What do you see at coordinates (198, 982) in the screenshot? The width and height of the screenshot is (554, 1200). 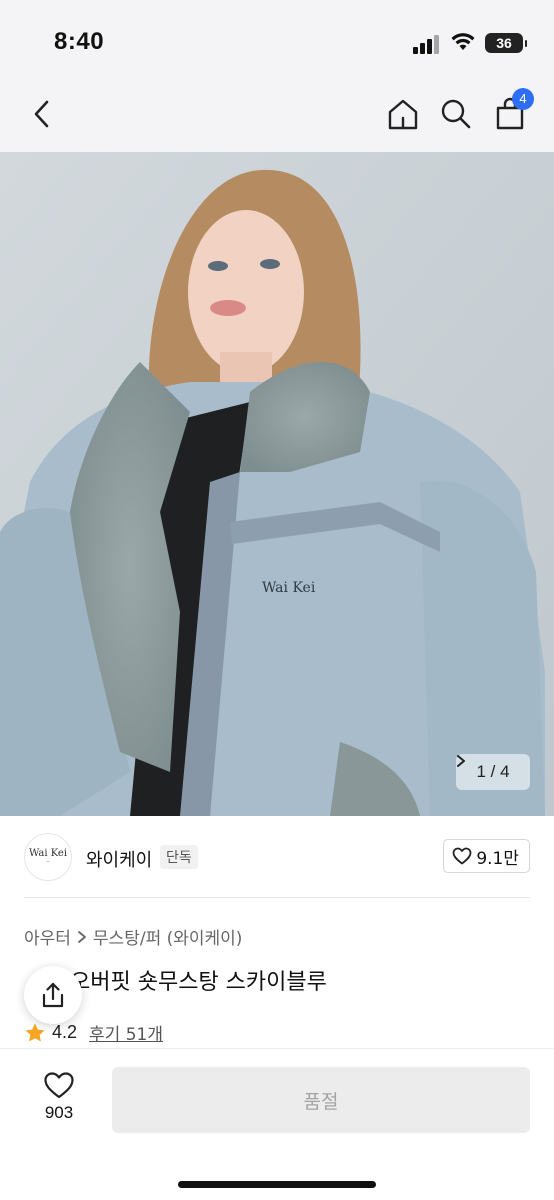 I see `product-title-text: 오버핏 숏무스탕 스카이블루` at bounding box center [198, 982].